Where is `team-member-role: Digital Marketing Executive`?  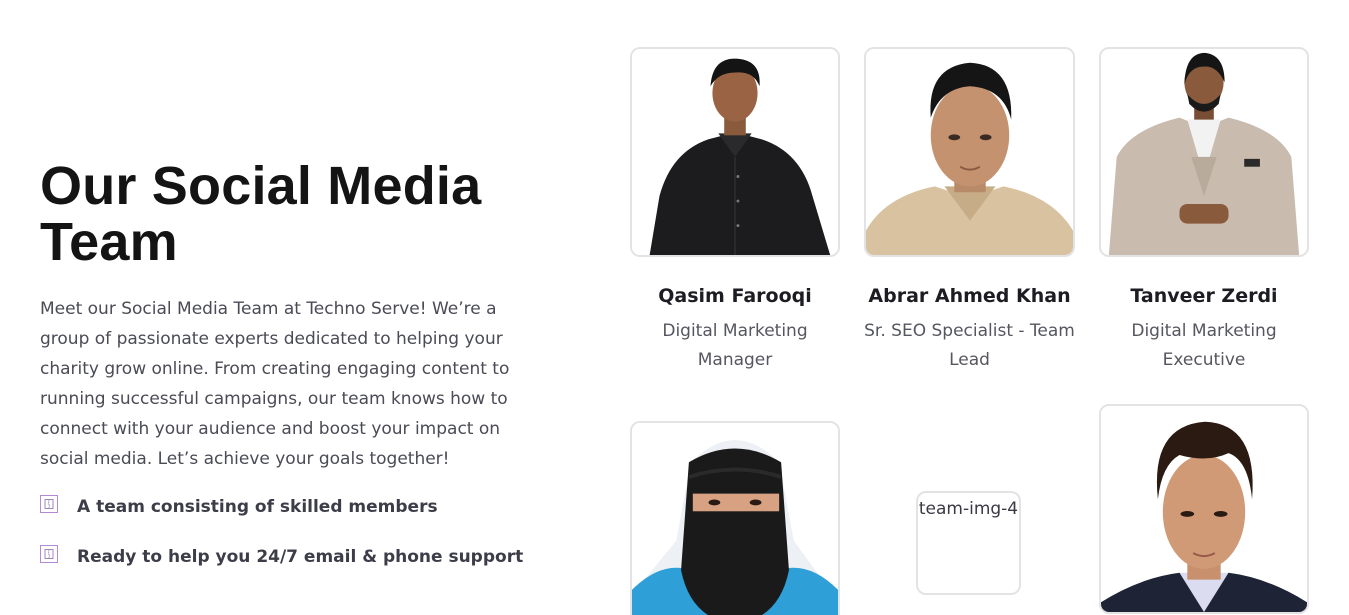
team-member-role: Digital Marketing Executive is located at coordinates (1204, 345).